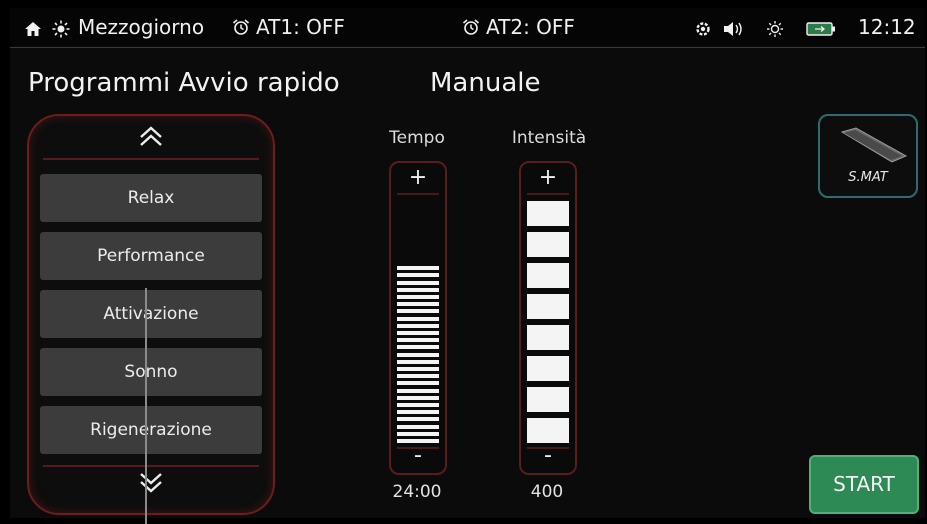 This screenshot has width=927, height=524. I want to click on tempo-level-bars, so click(418, 322).